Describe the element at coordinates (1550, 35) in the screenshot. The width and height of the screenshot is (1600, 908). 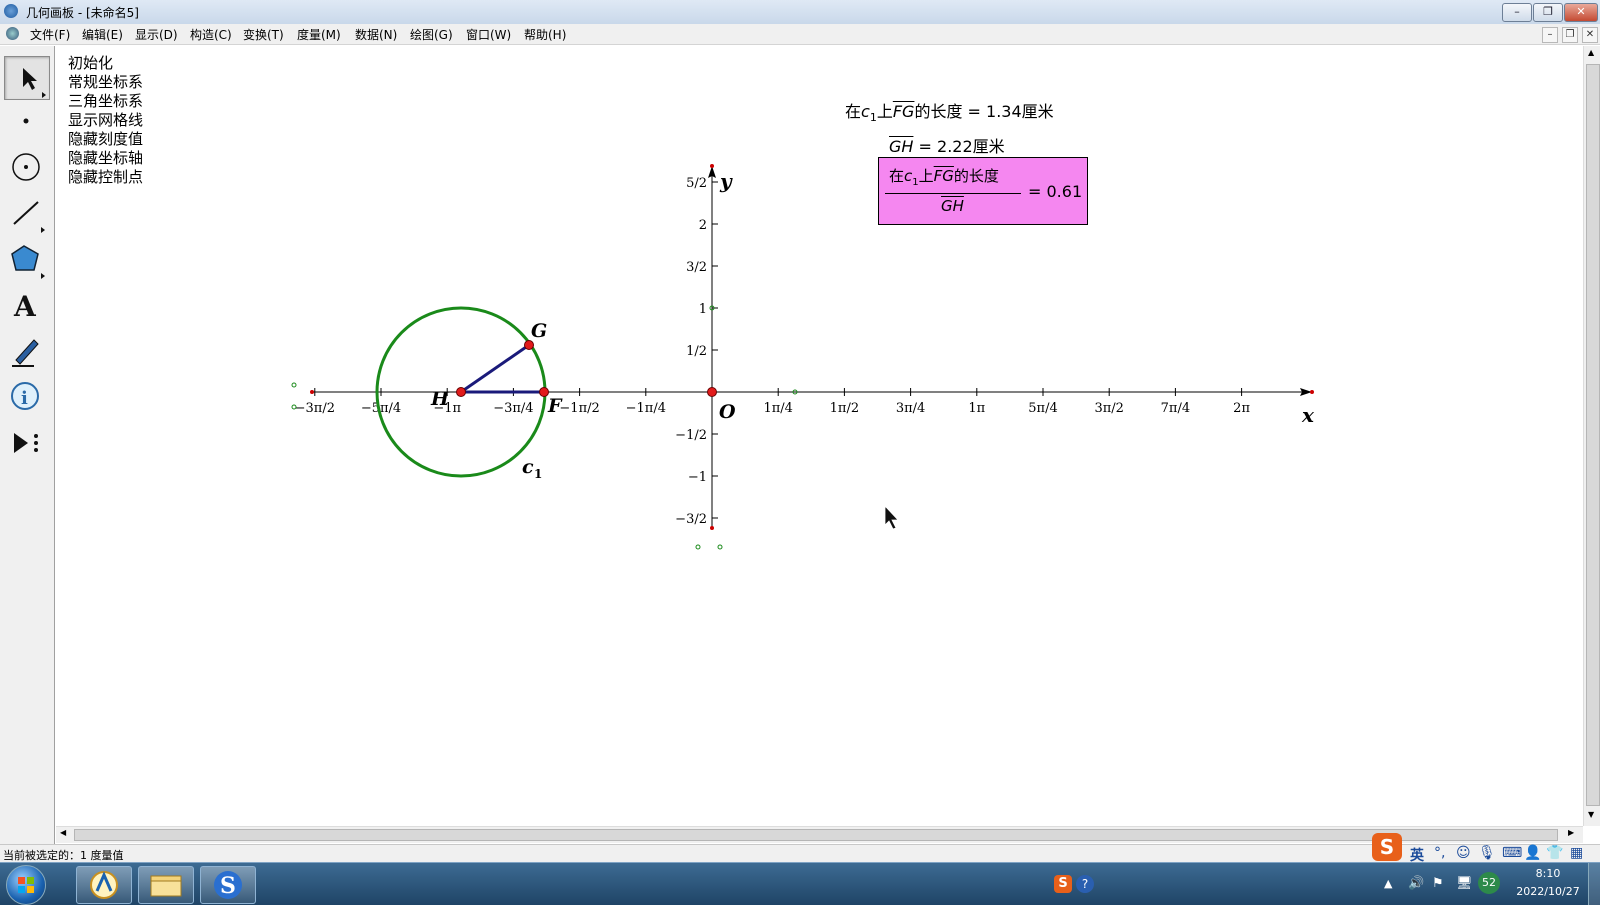
I see `doc-minimize-button: –` at that location.